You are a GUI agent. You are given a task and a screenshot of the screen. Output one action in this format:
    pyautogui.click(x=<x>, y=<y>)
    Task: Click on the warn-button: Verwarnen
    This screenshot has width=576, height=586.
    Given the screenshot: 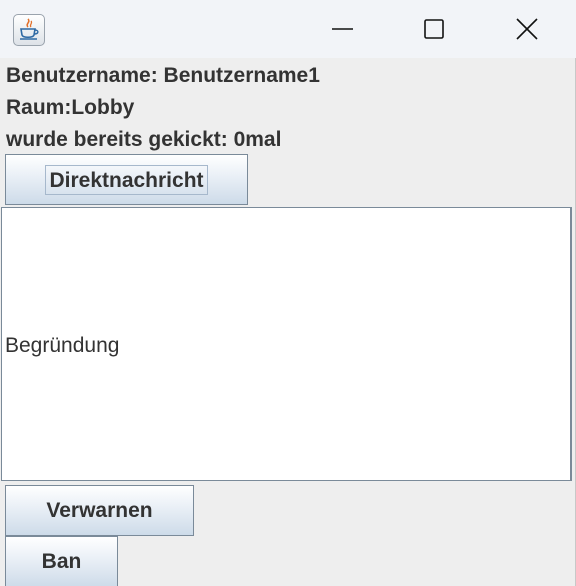 What is the action you would take?
    pyautogui.click(x=99, y=510)
    